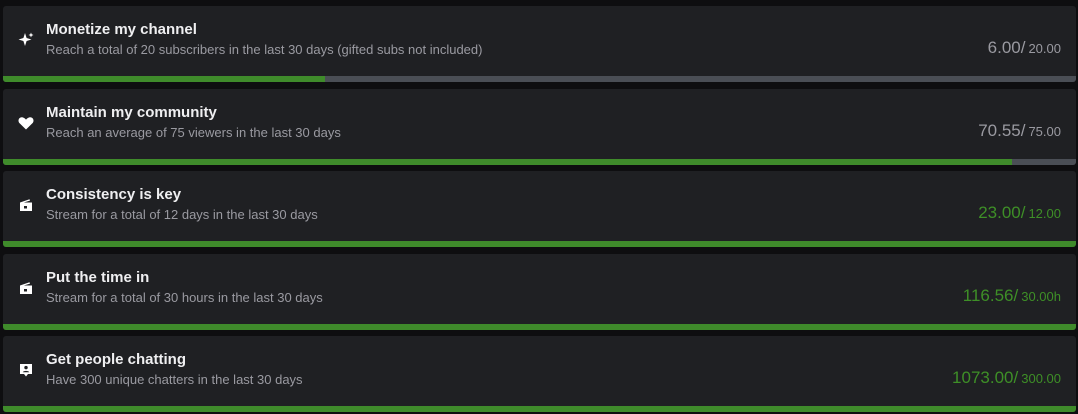 The height and width of the screenshot is (414, 1078). What do you see at coordinates (1041, 296) in the screenshot?
I see `goal-target-value: 30.00h` at bounding box center [1041, 296].